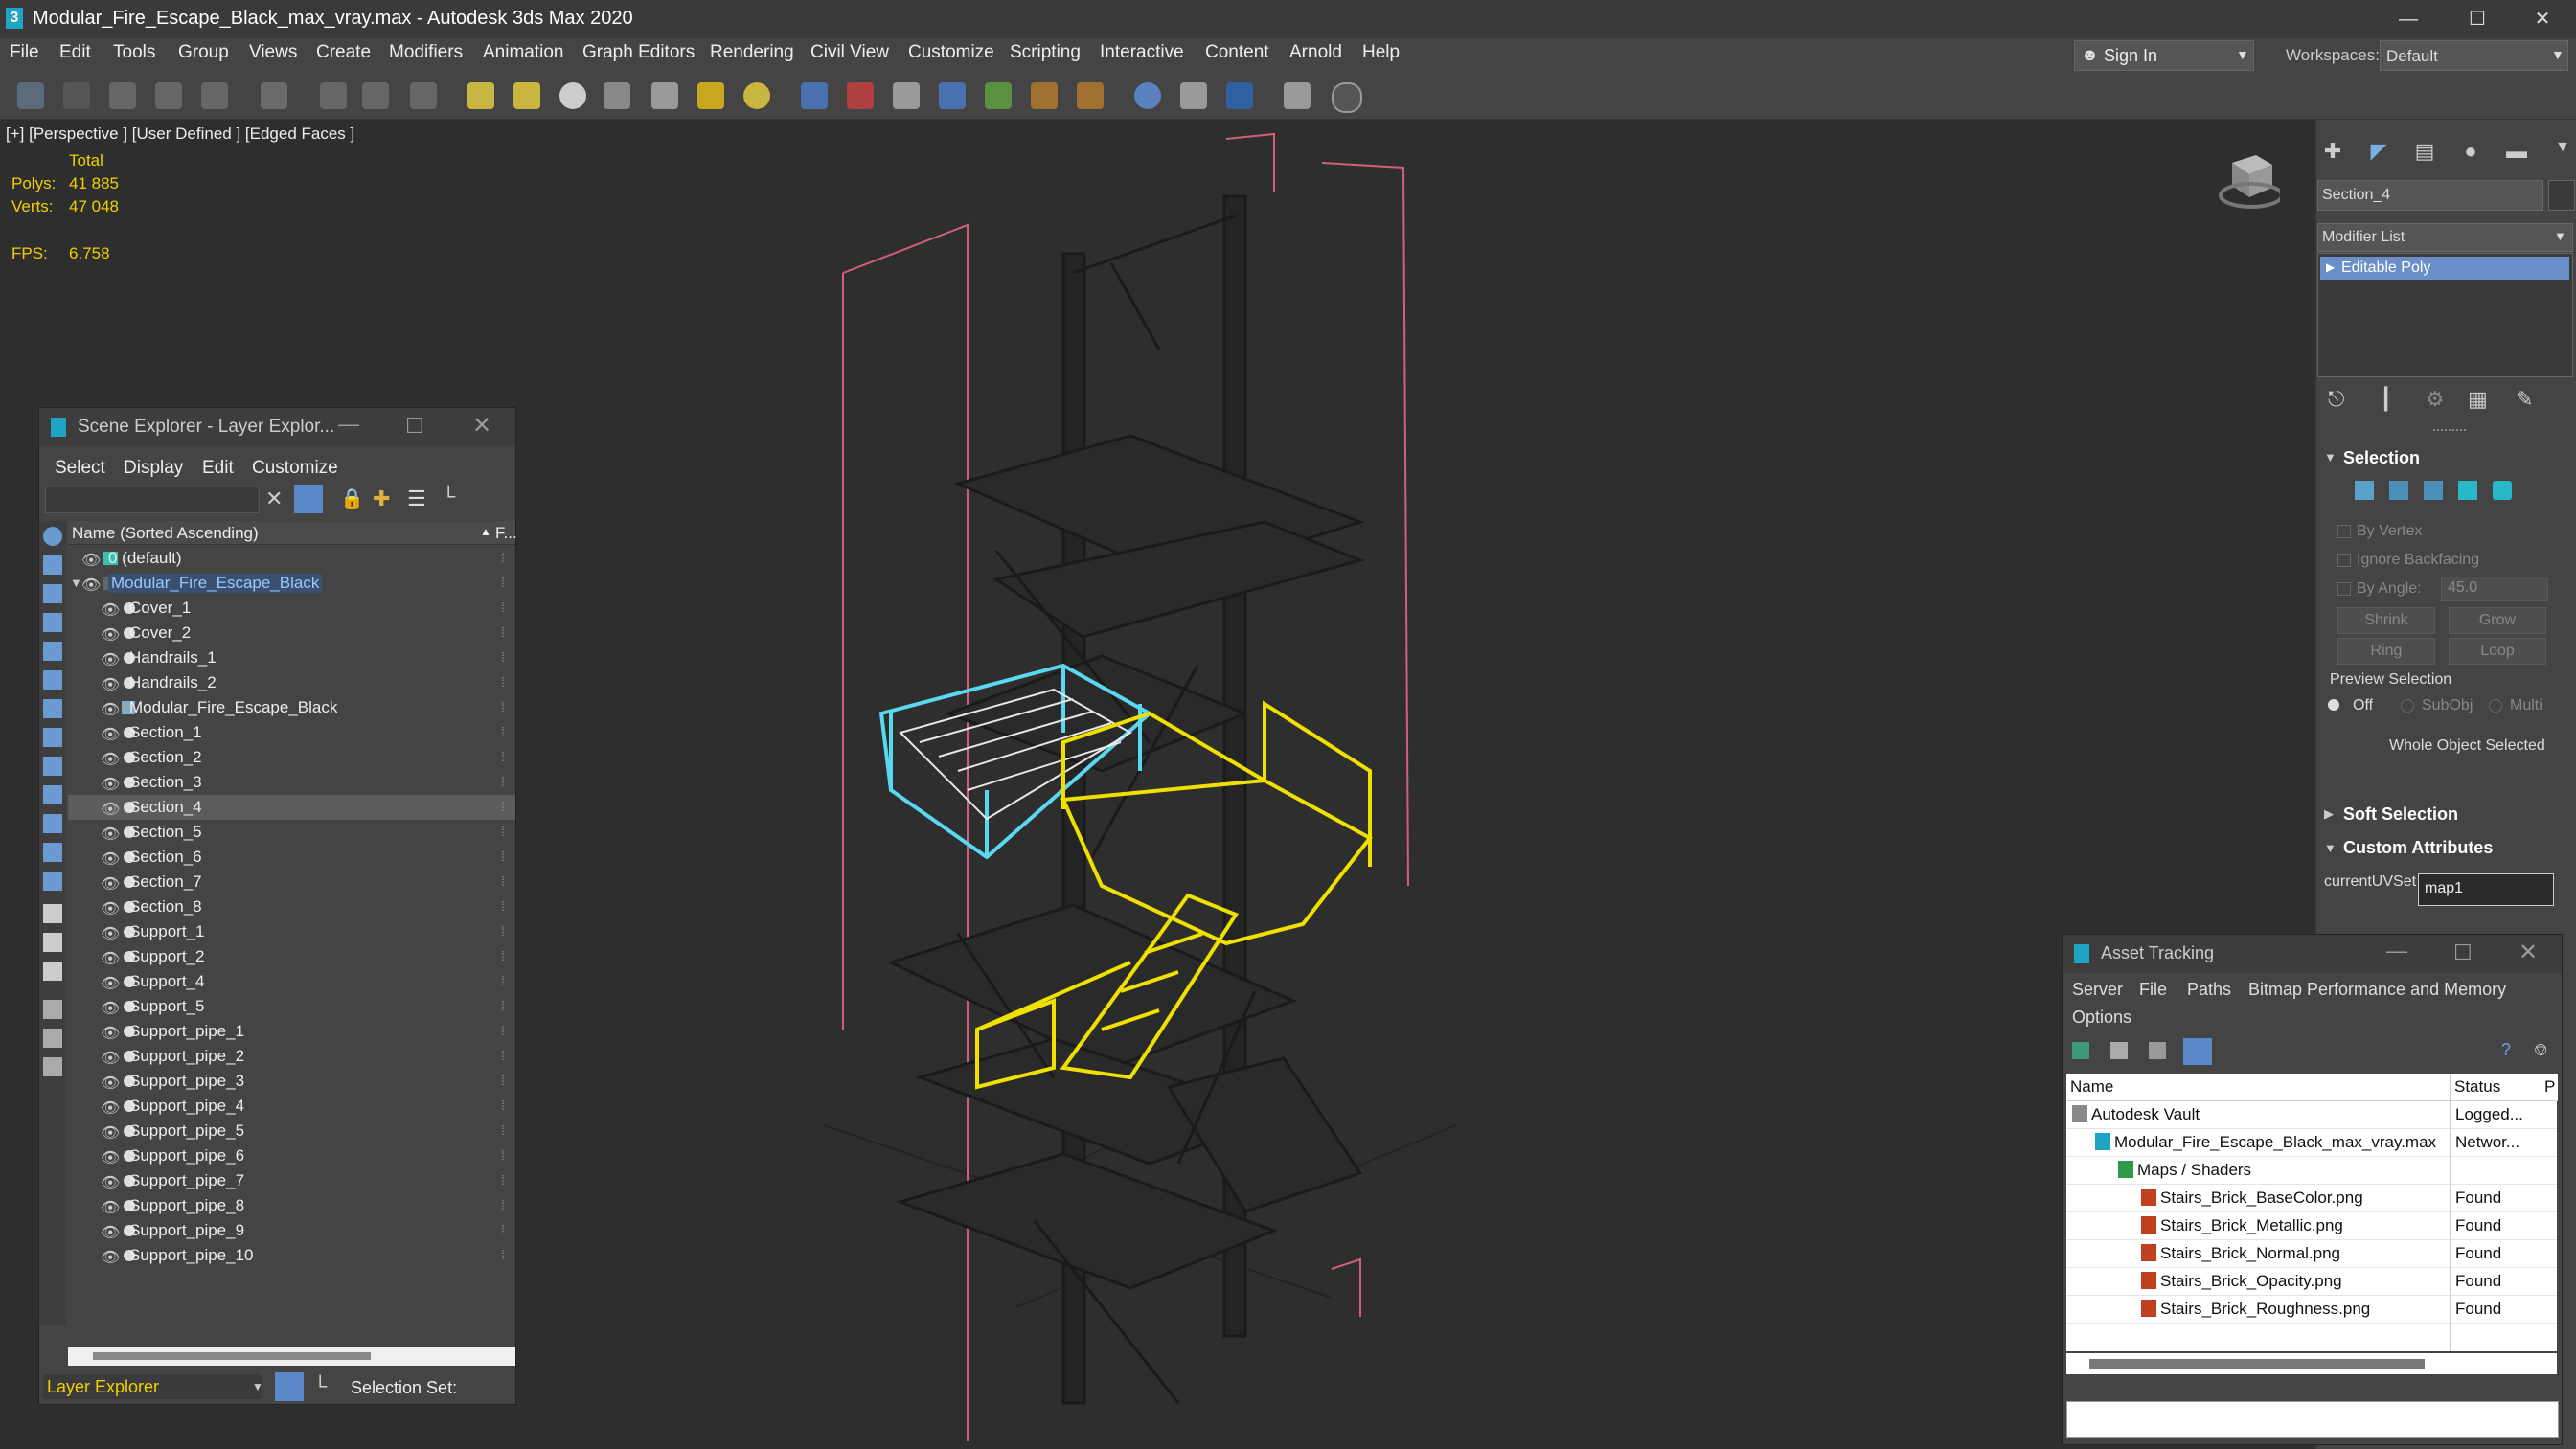  What do you see at coordinates (526, 95) in the screenshot?
I see `select-rotate-icon` at bounding box center [526, 95].